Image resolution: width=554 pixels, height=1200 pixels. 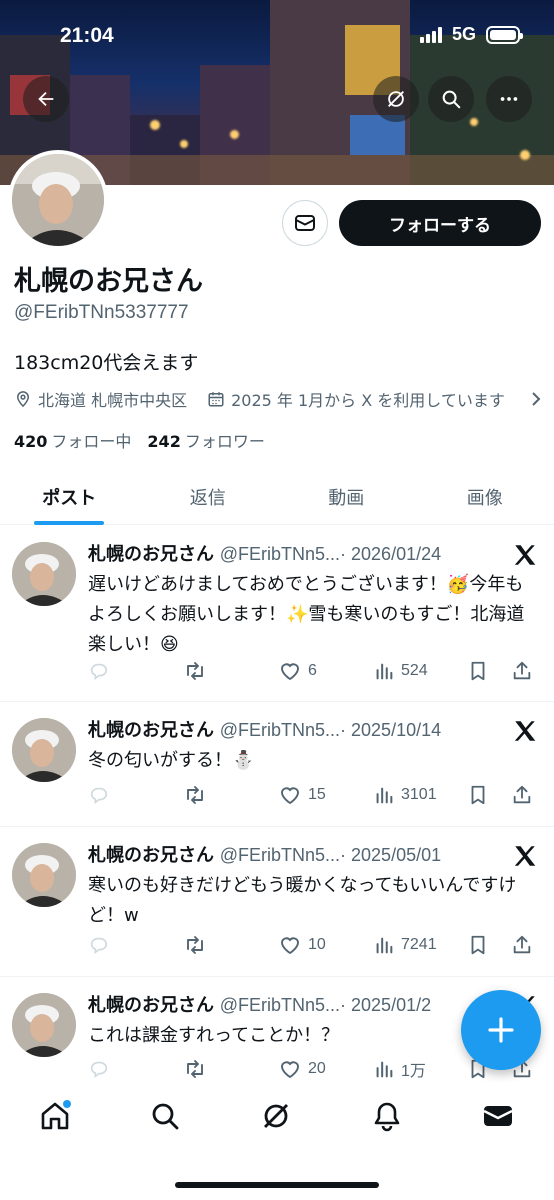 I want to click on grok-button, so click(x=396, y=99).